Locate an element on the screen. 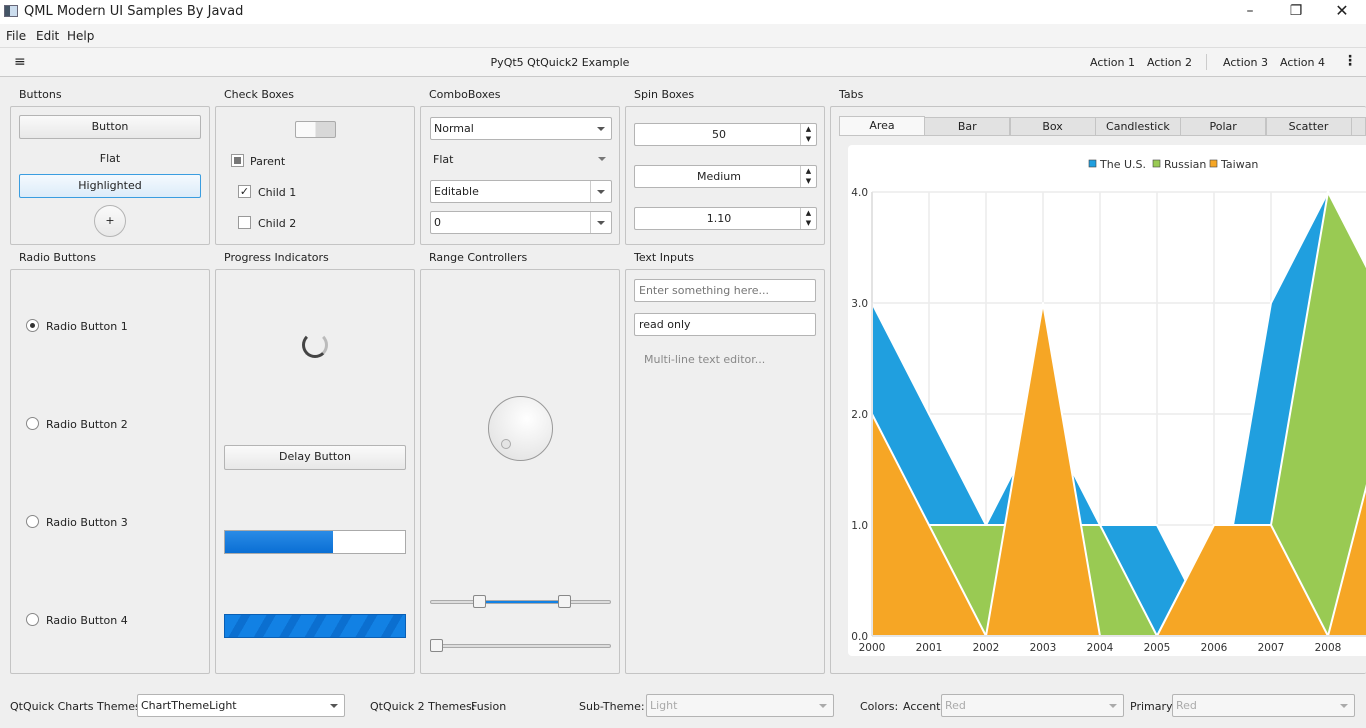  primary-combobox: Red is located at coordinates (1263, 705).